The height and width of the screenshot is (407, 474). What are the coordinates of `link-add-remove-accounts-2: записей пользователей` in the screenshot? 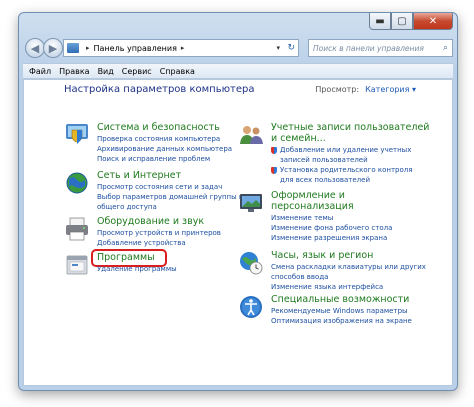 It's located at (341, 160).